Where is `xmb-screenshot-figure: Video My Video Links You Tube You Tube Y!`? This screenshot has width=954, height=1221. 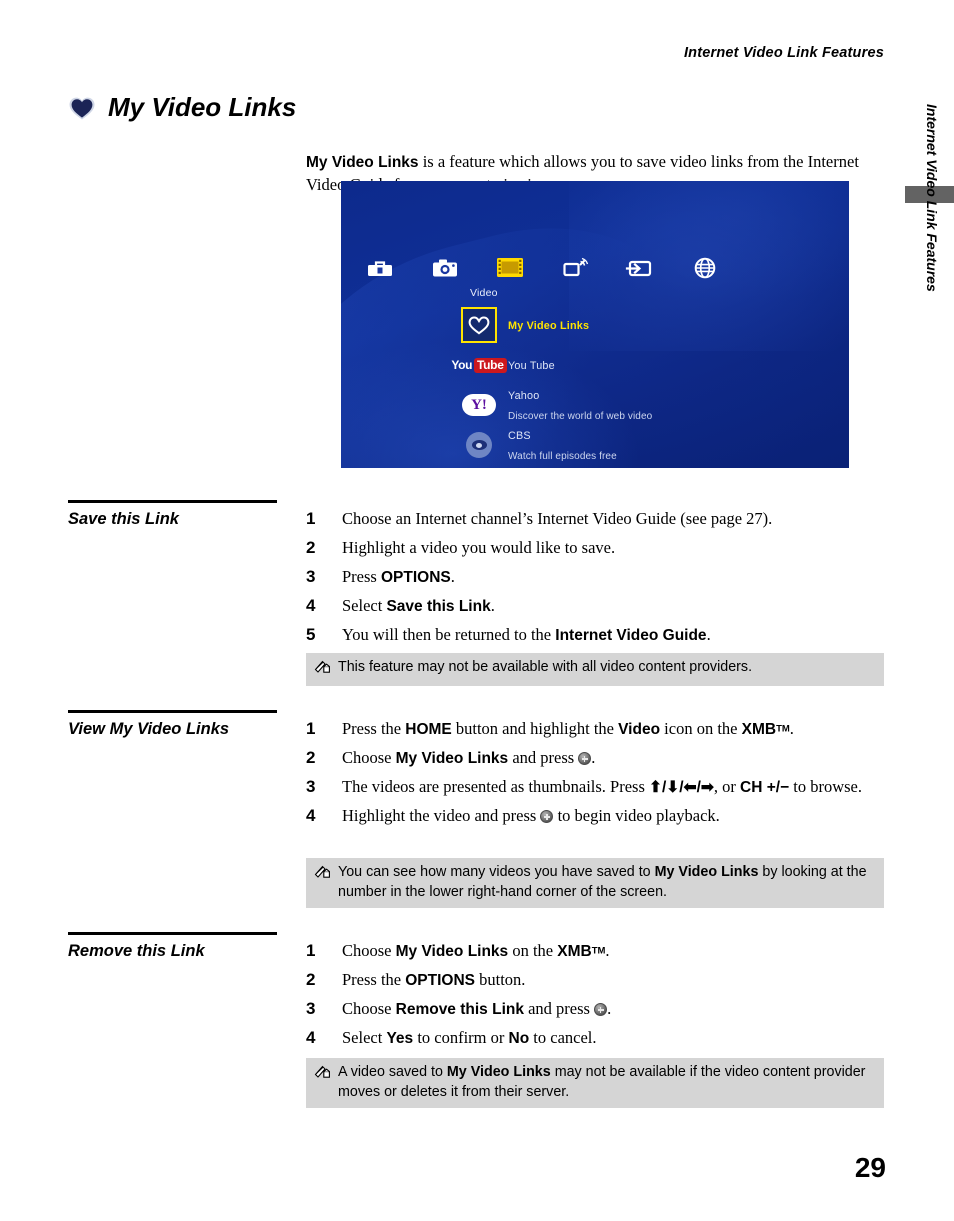
xmb-screenshot-figure: Video My Video Links You Tube You Tube Y! is located at coordinates (595, 324).